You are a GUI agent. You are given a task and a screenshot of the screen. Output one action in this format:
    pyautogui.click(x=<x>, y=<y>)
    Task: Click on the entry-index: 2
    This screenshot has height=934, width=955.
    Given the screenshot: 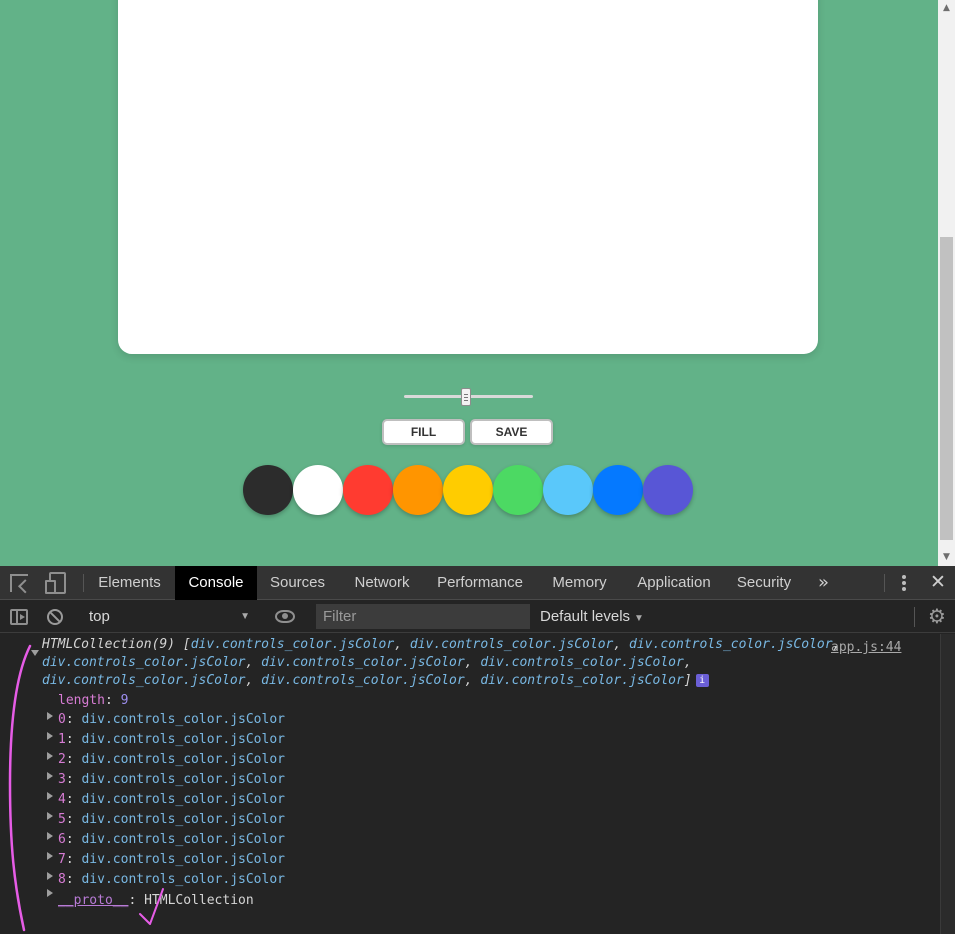 What is the action you would take?
    pyautogui.click(x=62, y=759)
    